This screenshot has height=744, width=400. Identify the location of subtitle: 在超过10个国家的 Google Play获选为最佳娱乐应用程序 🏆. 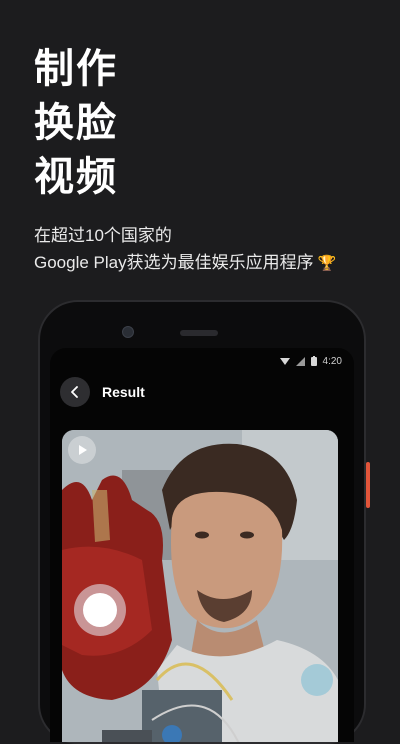
(185, 249).